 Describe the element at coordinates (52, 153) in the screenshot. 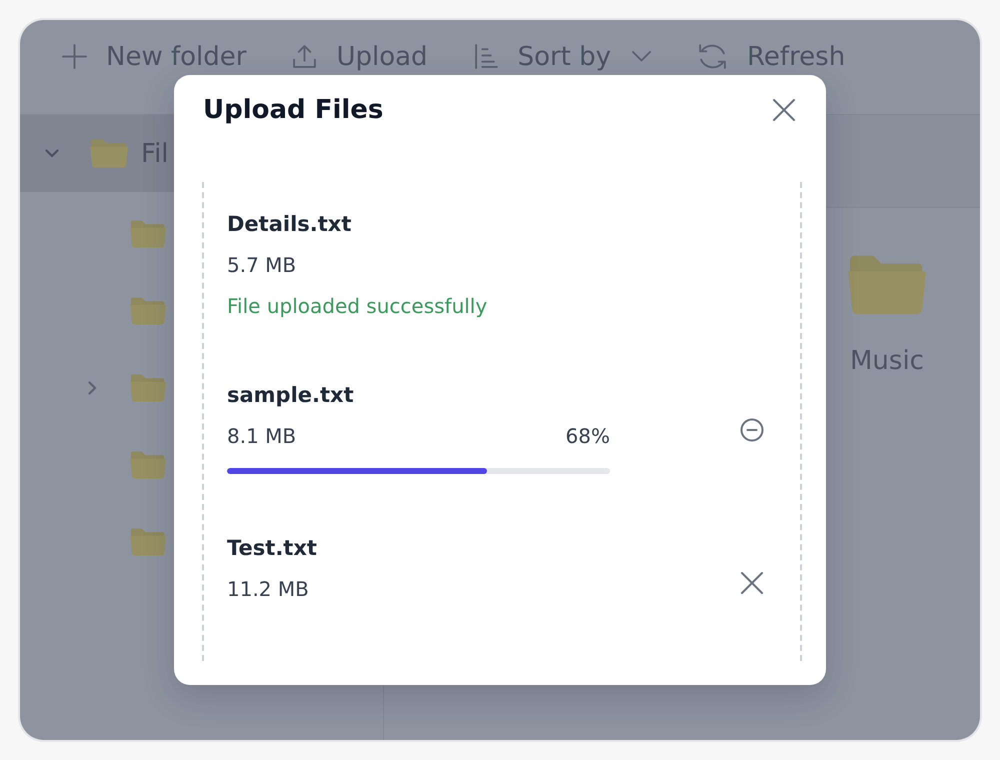

I see `chevron-down-icon` at that location.